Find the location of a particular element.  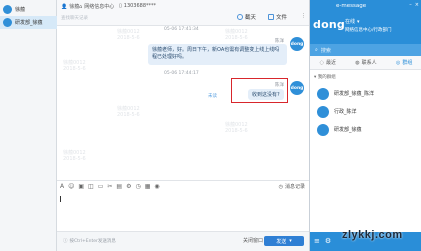

message-sender: 陈洋 is located at coordinates (279, 85).